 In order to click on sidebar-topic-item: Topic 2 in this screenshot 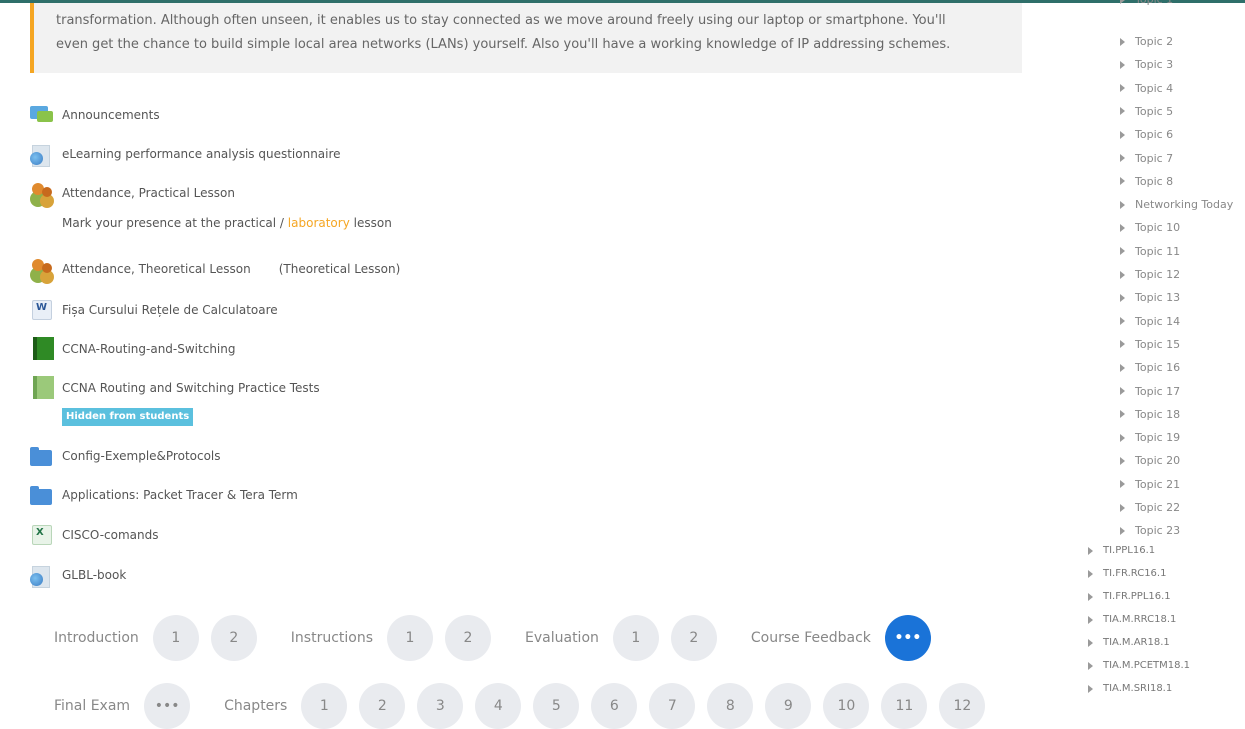, I will do `click(1146, 41)`.